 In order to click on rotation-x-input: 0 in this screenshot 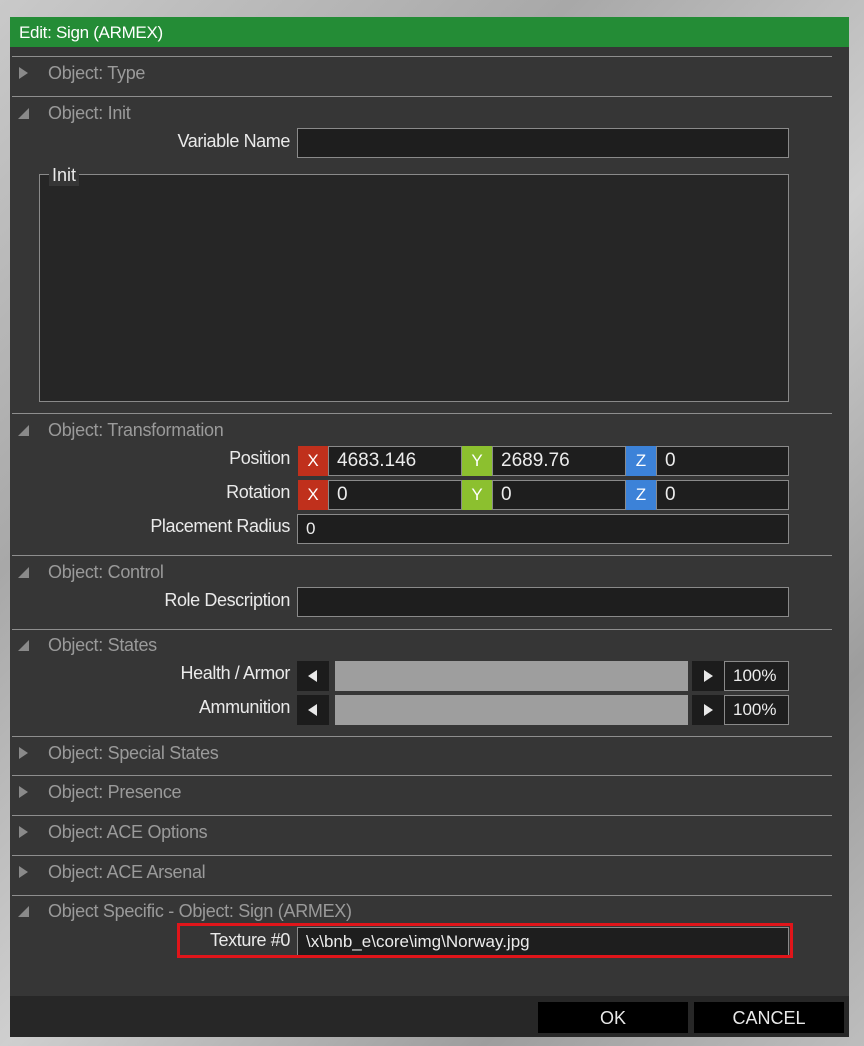, I will do `click(395, 495)`.